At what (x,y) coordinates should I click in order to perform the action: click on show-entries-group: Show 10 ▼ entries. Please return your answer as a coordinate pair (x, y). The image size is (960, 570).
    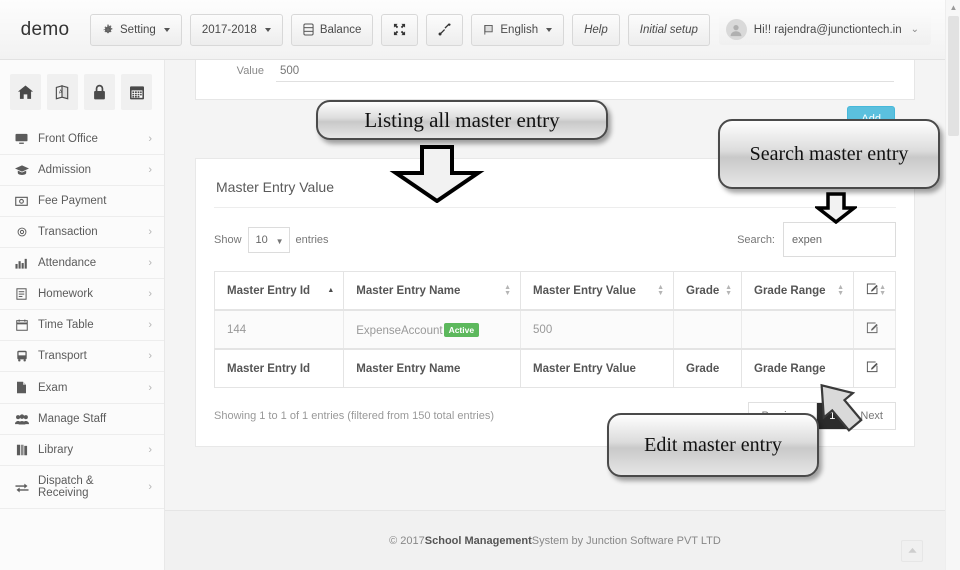
    Looking at the image, I should click on (271, 239).